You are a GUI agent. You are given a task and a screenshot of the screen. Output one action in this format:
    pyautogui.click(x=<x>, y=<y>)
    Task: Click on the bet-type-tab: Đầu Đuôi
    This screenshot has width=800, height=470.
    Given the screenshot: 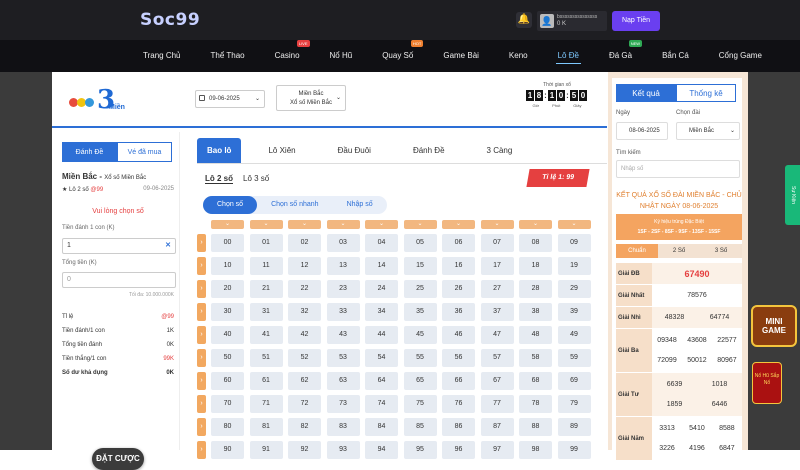 What is the action you would take?
    pyautogui.click(x=354, y=150)
    